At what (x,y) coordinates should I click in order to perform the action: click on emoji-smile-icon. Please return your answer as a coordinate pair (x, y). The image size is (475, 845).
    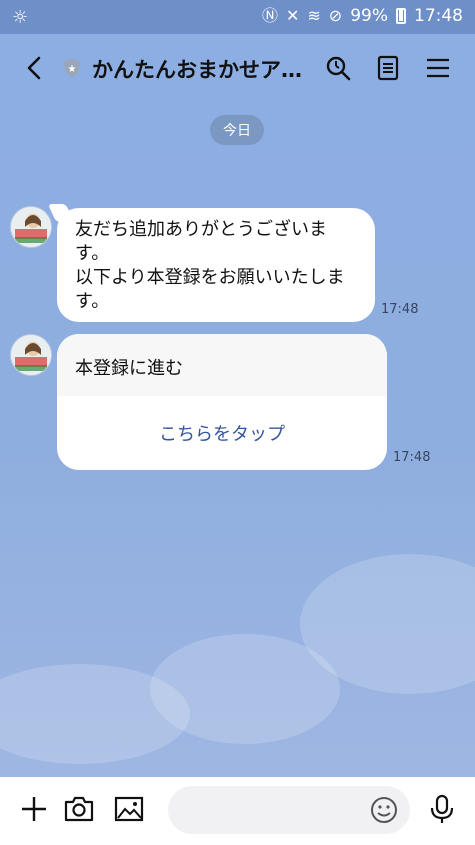
    Looking at the image, I should click on (384, 810).